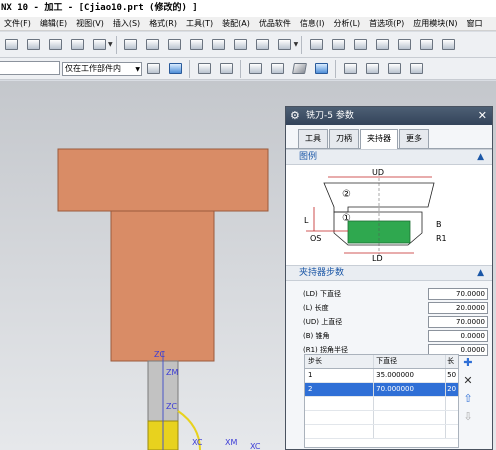 The image size is (496, 450). I want to click on diagram-label-ud: UD, so click(378, 172).